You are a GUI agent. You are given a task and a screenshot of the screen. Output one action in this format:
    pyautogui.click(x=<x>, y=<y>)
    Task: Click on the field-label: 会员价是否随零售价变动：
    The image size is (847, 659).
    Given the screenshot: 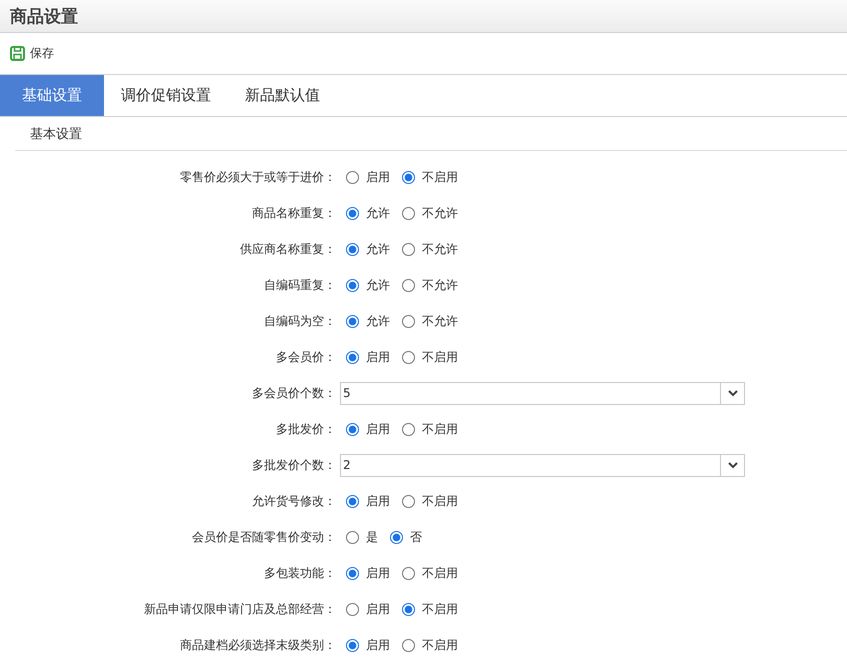 What is the action you would take?
    pyautogui.click(x=263, y=537)
    